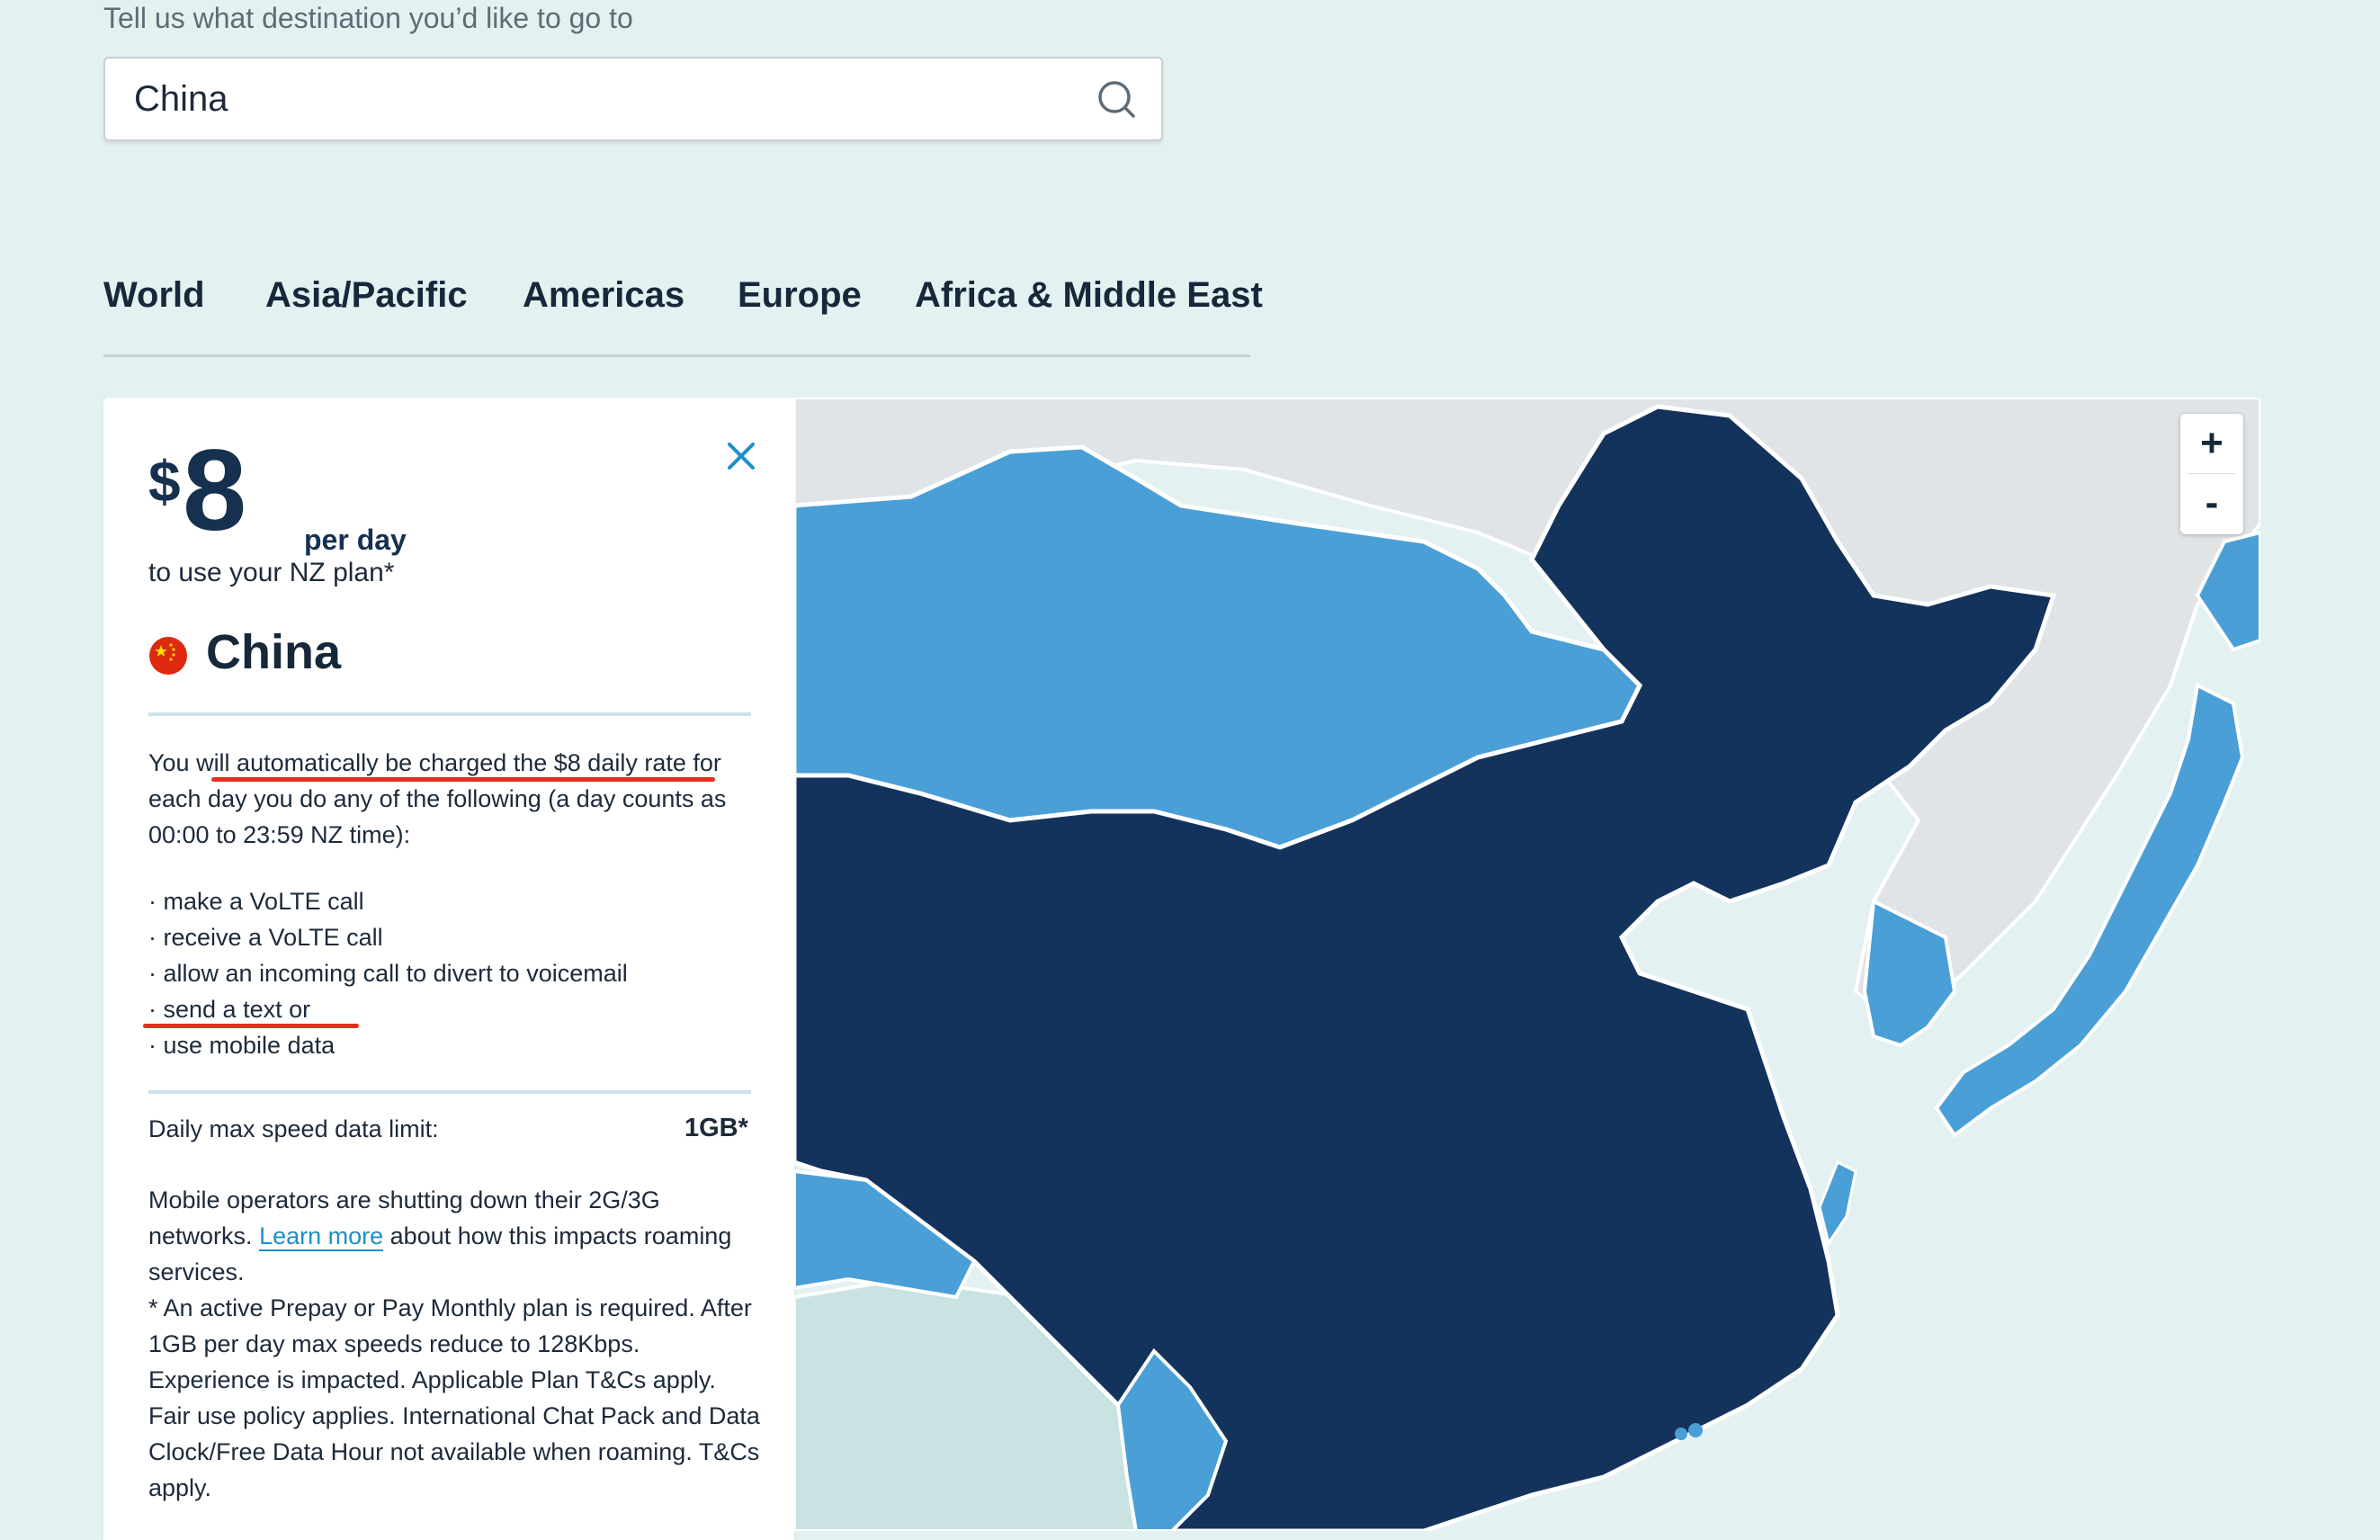 Image resolution: width=2380 pixels, height=1540 pixels. I want to click on tab-asia-pacific: Asia/Pacific, so click(366, 295).